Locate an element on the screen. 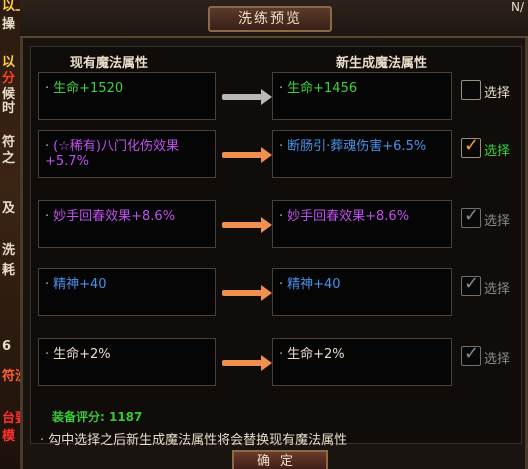 Image resolution: width=528 pixels, height=469 pixels. footer-note: · 勾中选择之后新生成魔法属性将会替换现有魔法属性 is located at coordinates (193, 438).